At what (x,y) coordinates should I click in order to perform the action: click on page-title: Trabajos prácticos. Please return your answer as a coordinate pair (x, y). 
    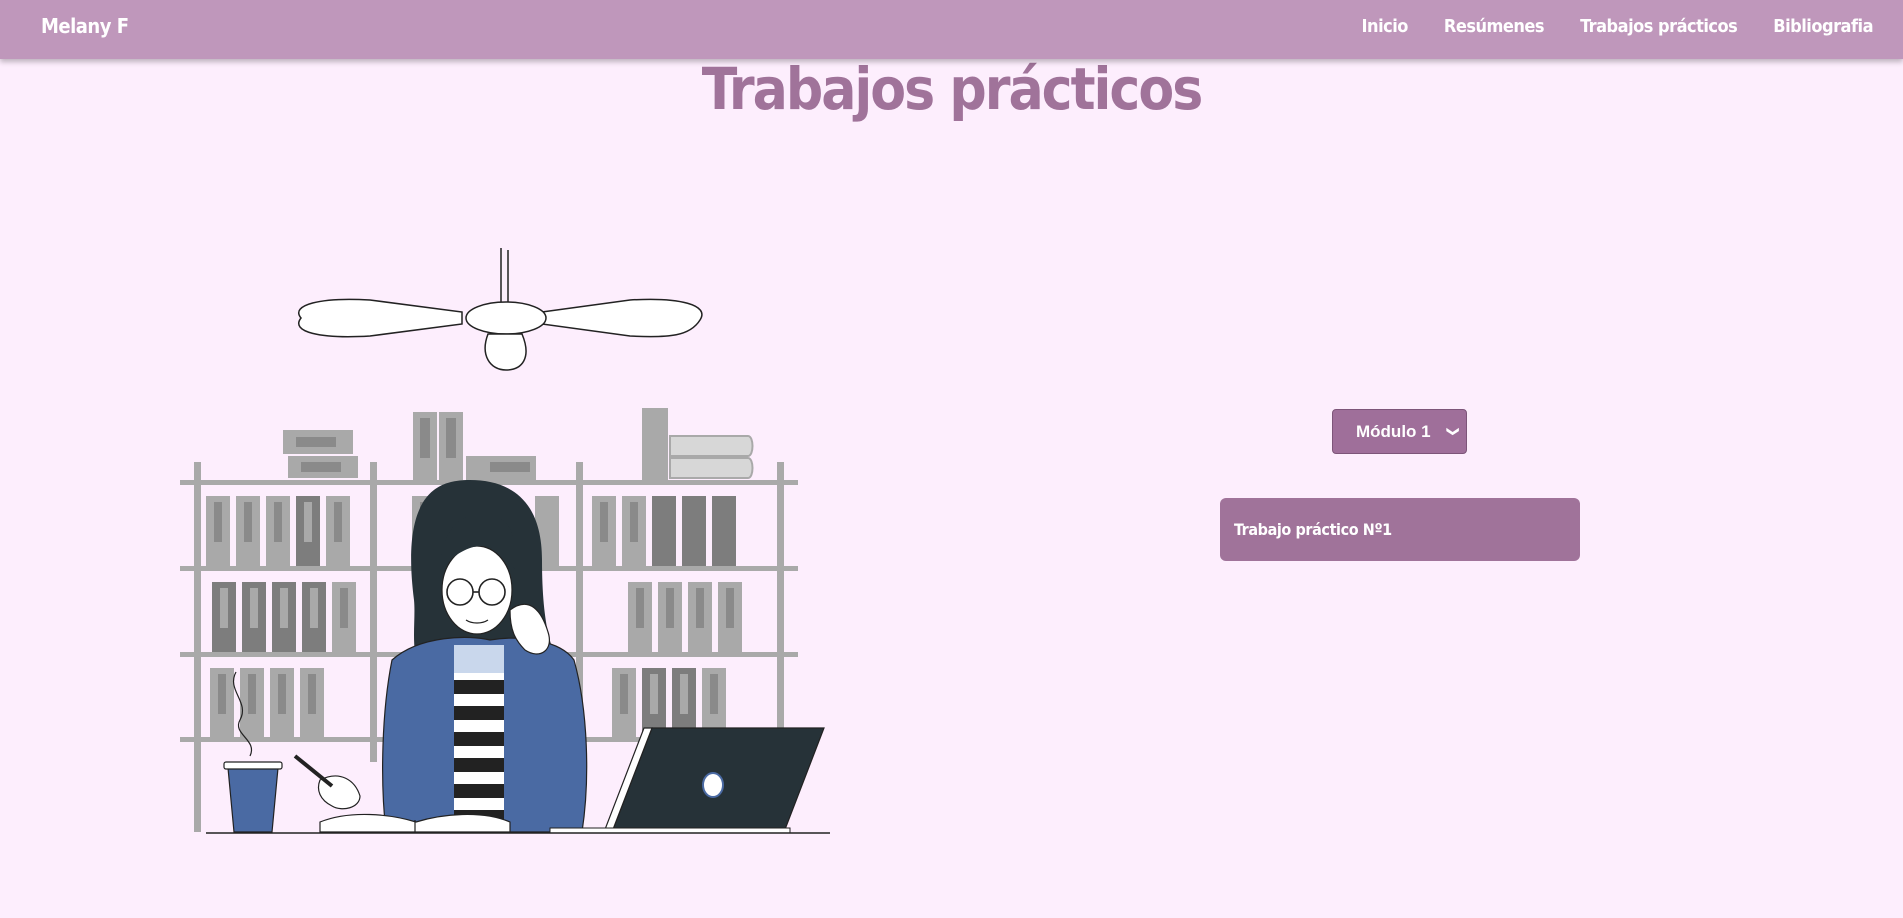
    Looking at the image, I should click on (952, 89).